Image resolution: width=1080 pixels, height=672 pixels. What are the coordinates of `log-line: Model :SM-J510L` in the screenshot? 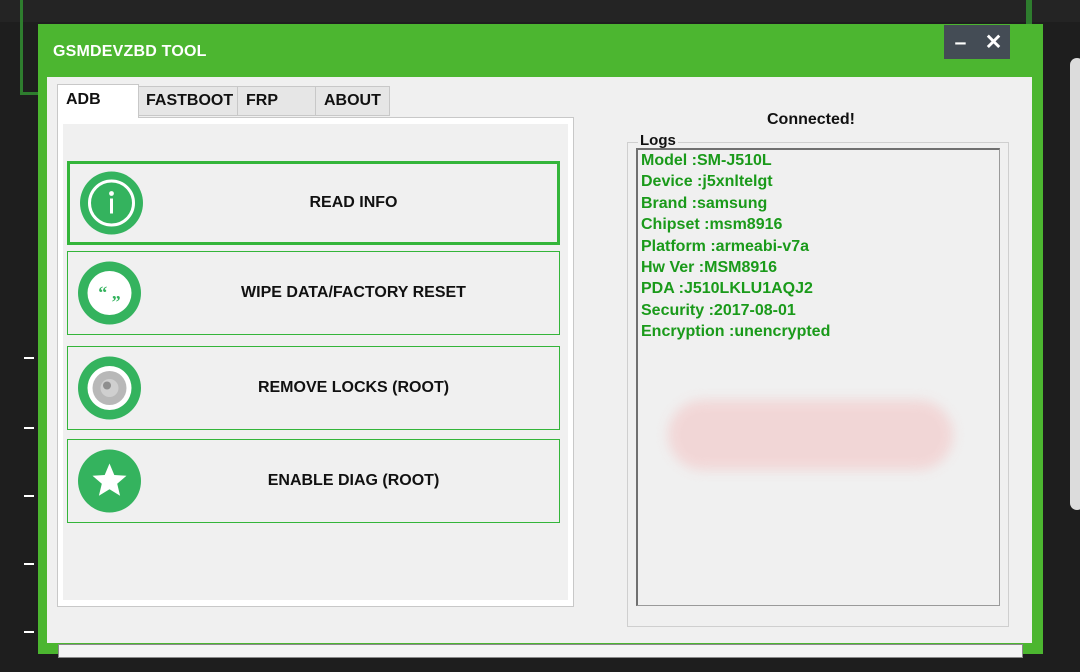 It's located at (706, 160).